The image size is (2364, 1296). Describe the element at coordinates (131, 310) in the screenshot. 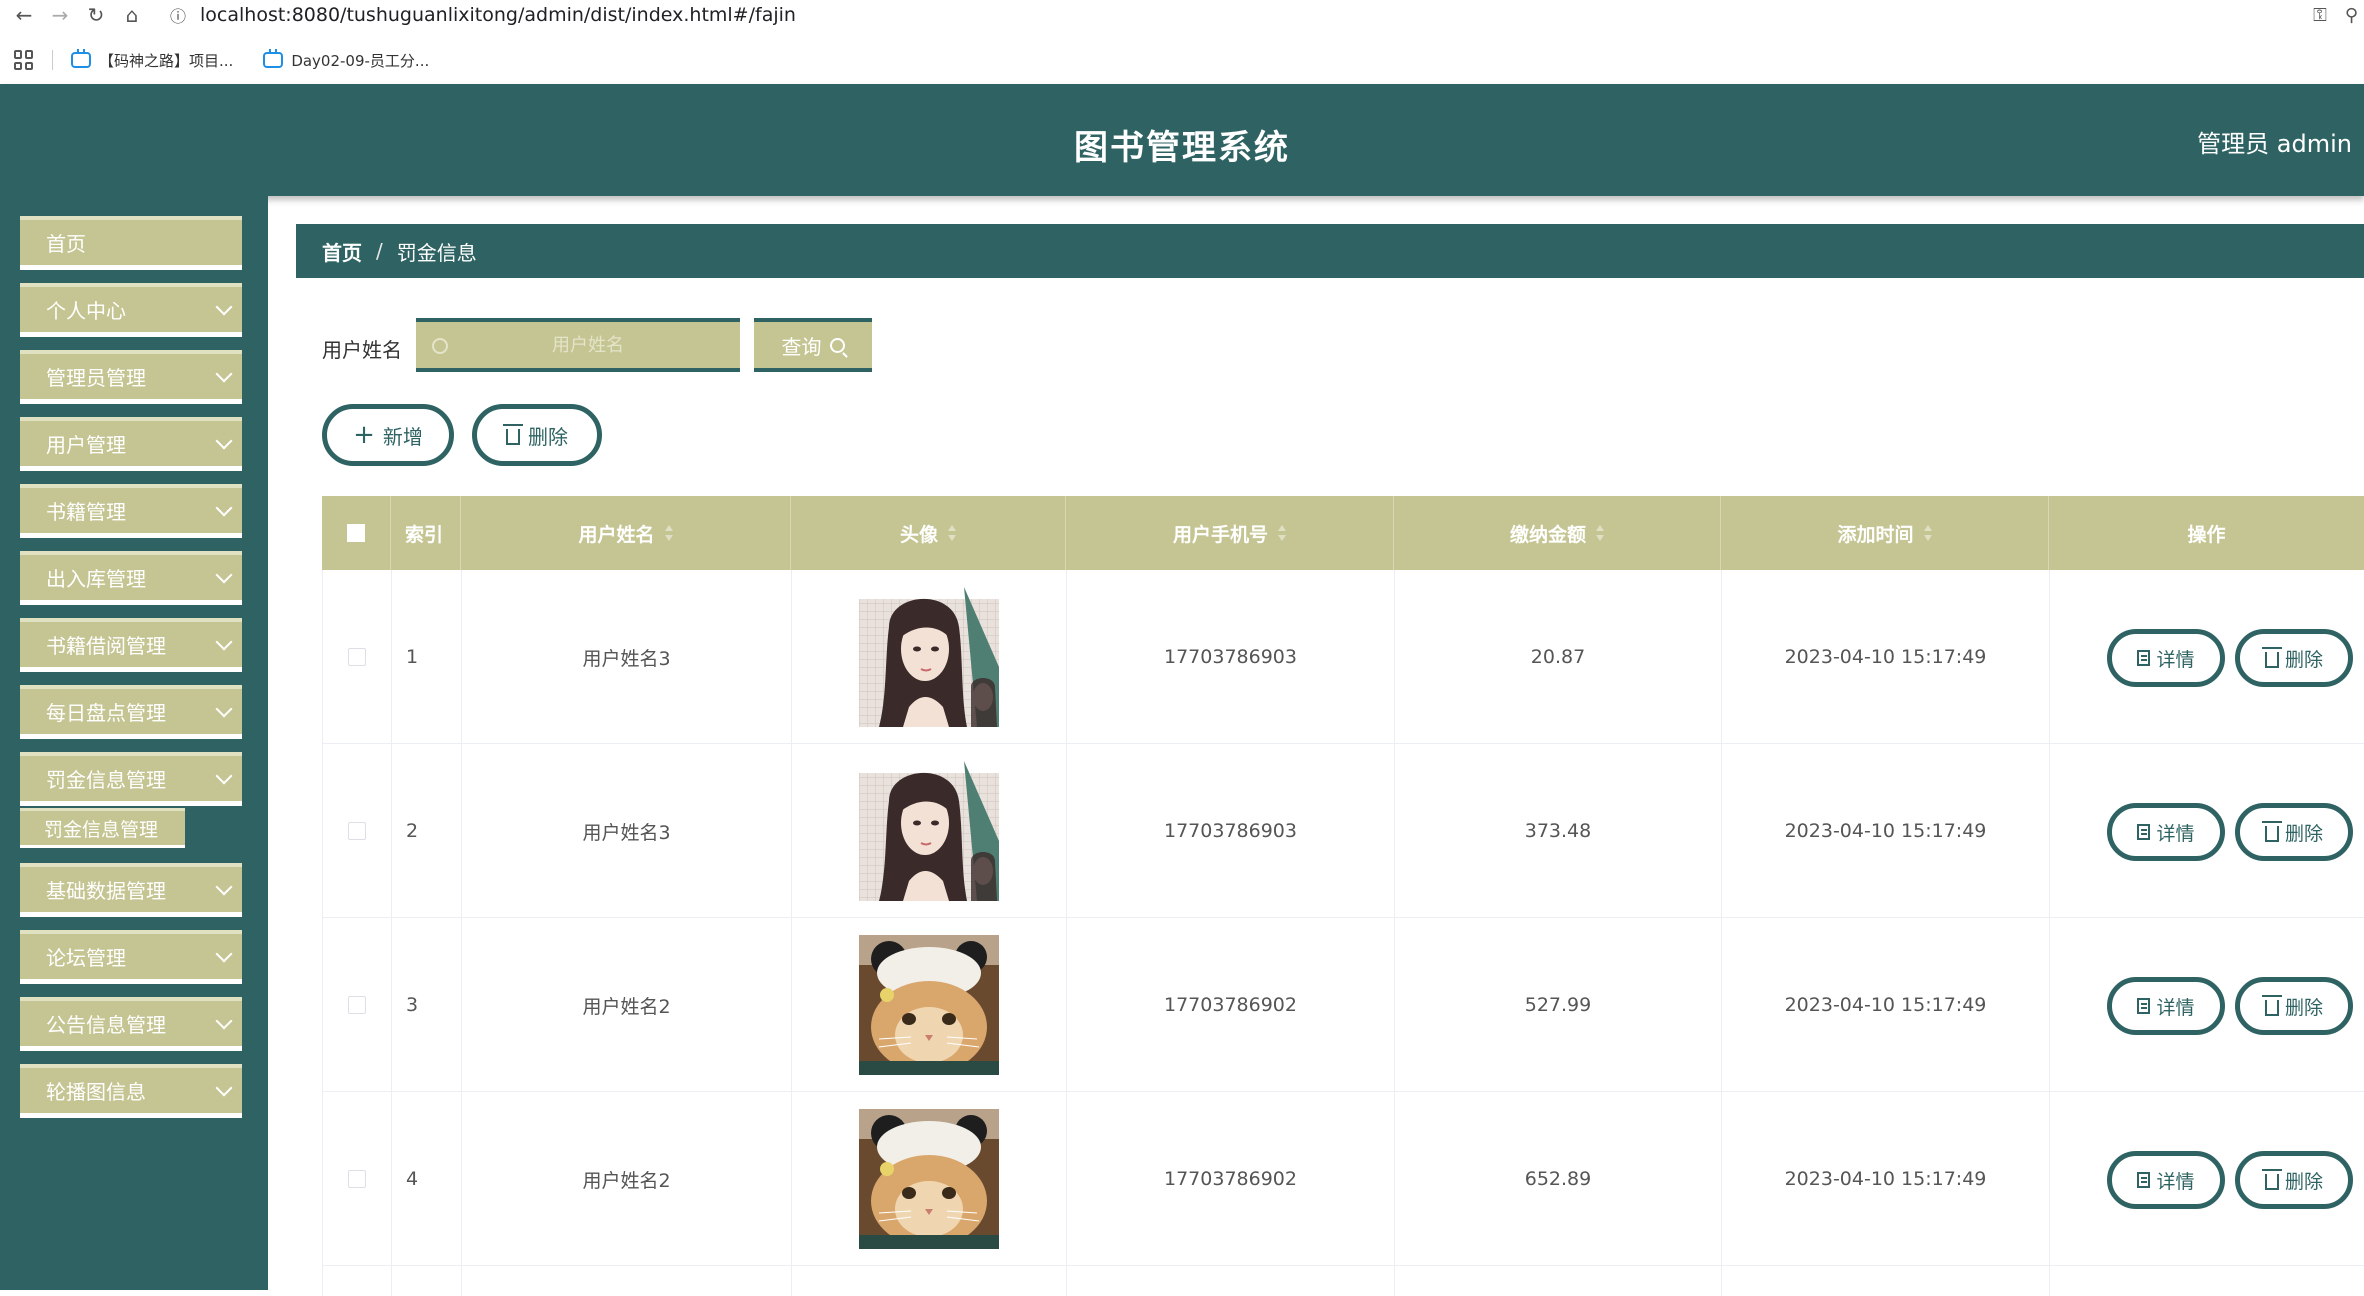

I see `sidebar-item-personal-center: 个人中心` at that location.